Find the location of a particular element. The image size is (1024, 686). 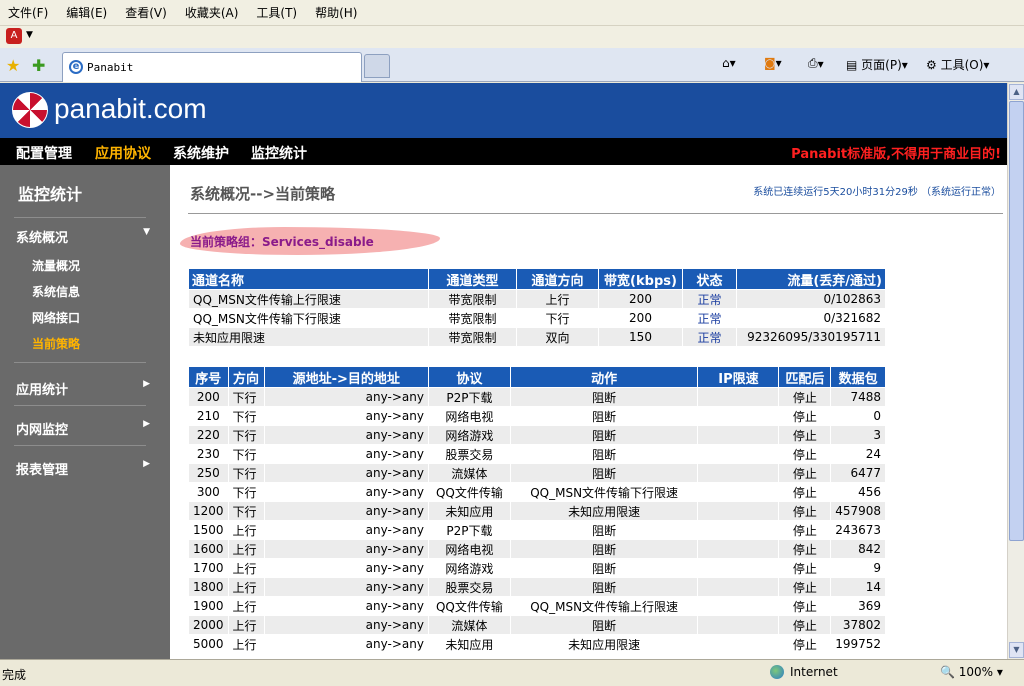

favorites-star-icon: ★ is located at coordinates (13, 65).